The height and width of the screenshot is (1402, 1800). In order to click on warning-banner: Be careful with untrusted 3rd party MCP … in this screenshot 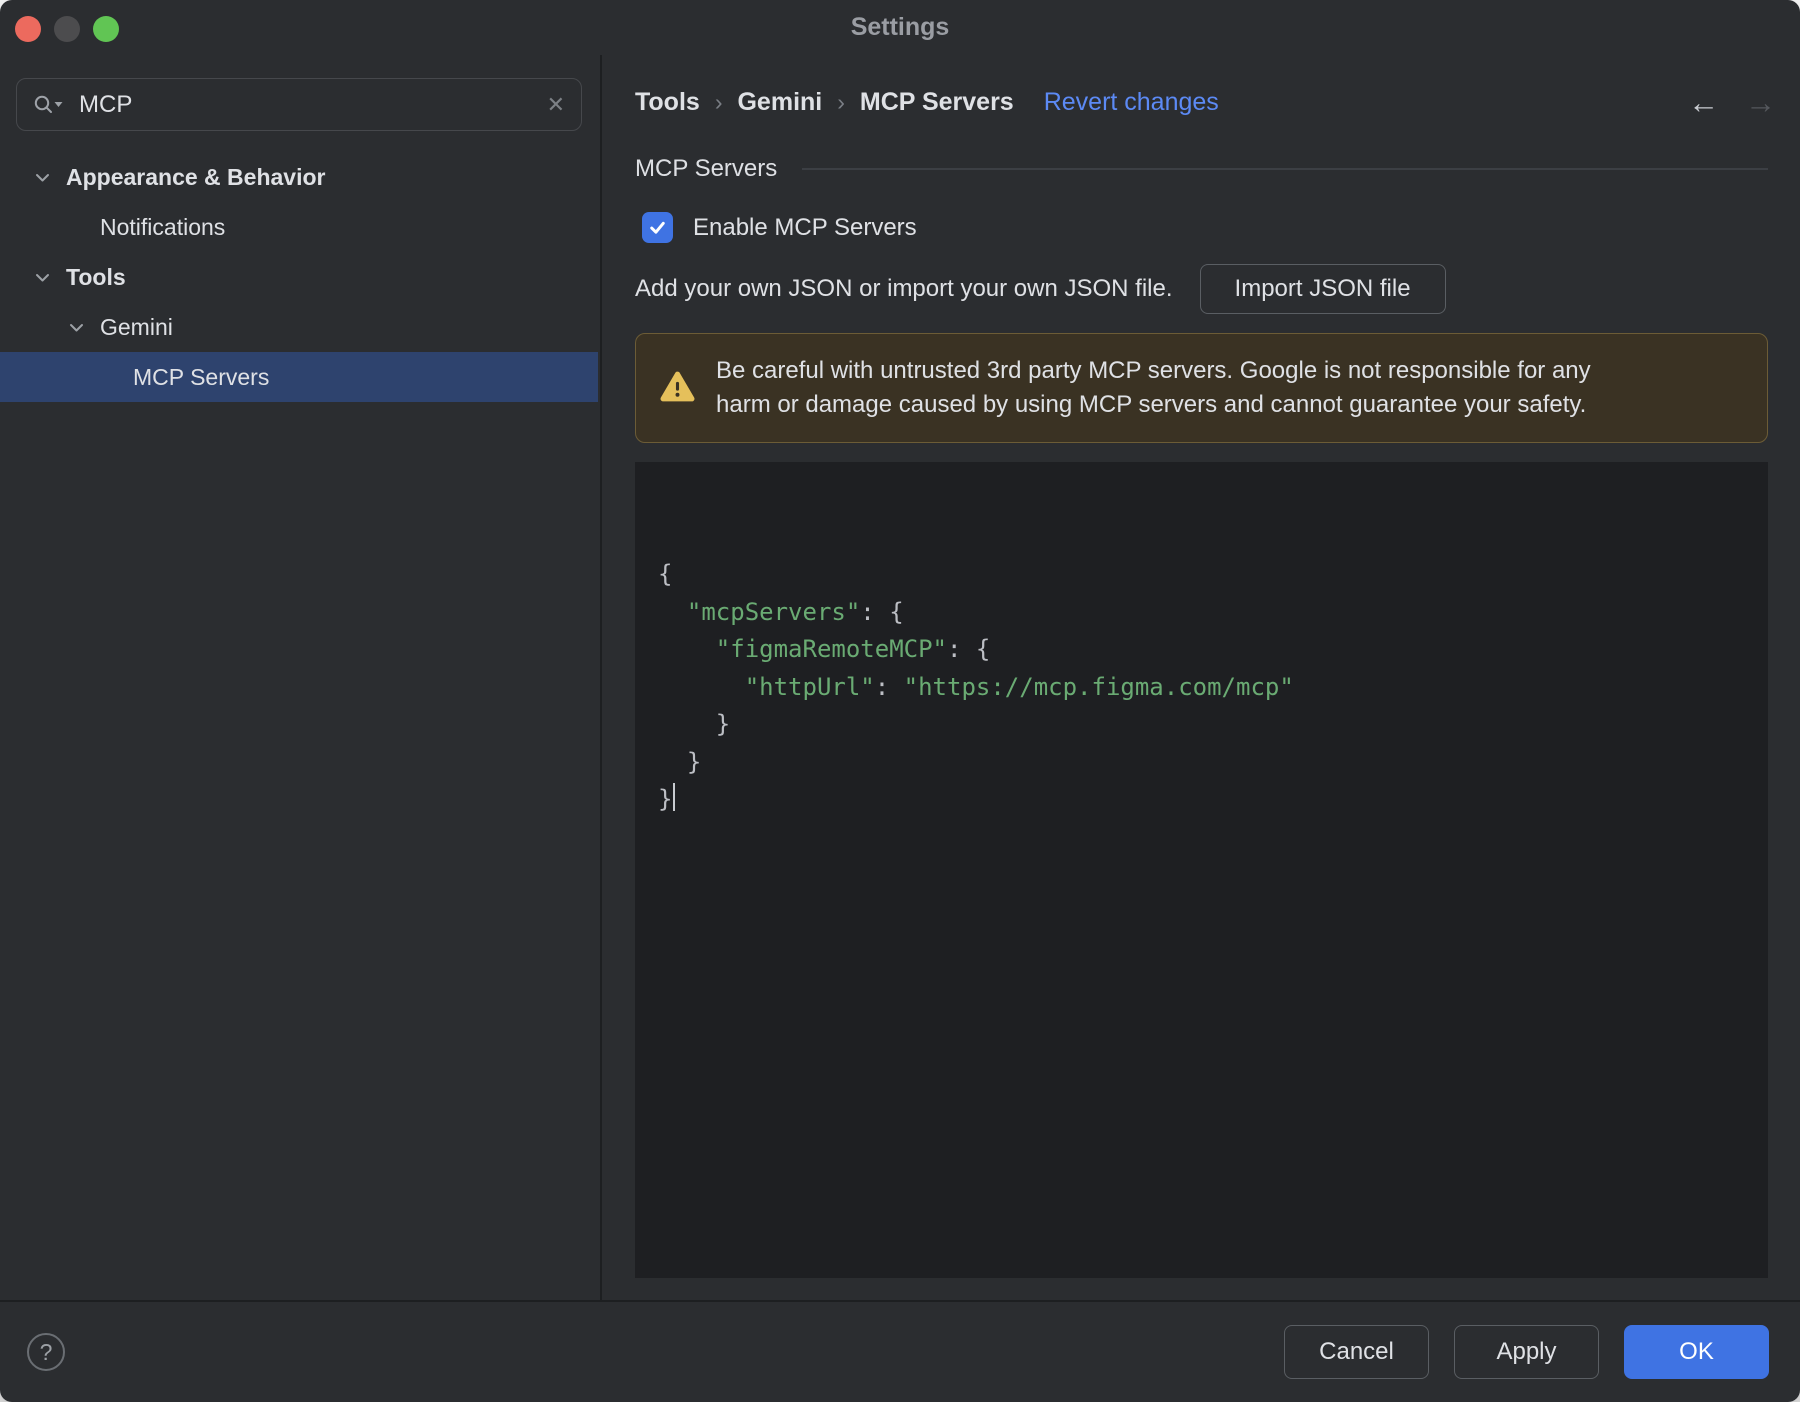, I will do `click(1201, 388)`.